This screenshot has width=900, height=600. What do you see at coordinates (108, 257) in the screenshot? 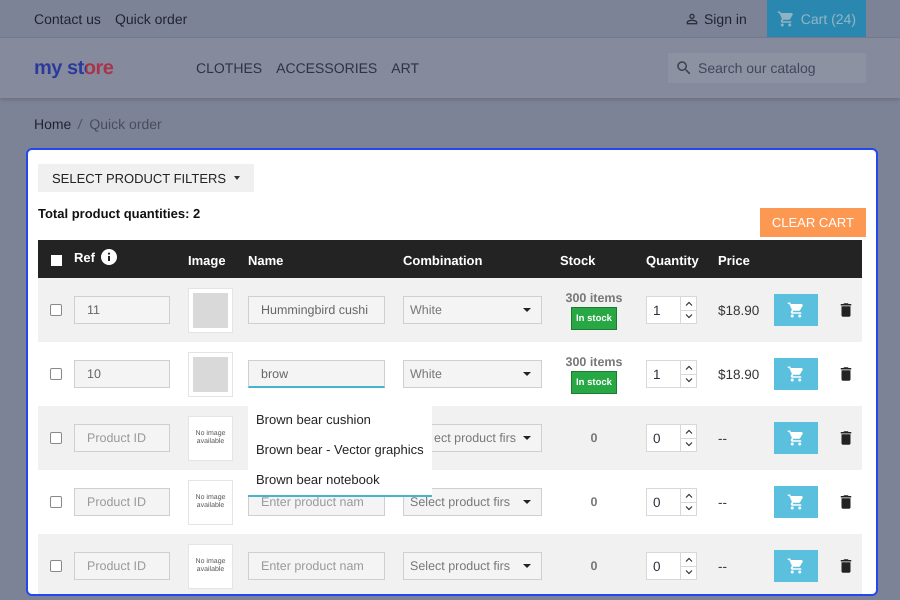
I see `info-icon` at bounding box center [108, 257].